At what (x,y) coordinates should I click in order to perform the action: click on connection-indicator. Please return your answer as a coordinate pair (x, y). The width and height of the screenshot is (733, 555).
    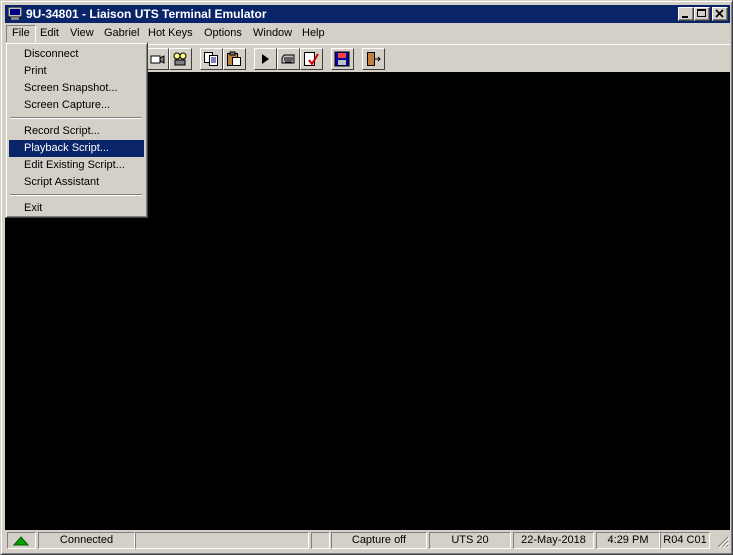
    Looking at the image, I should click on (21, 540).